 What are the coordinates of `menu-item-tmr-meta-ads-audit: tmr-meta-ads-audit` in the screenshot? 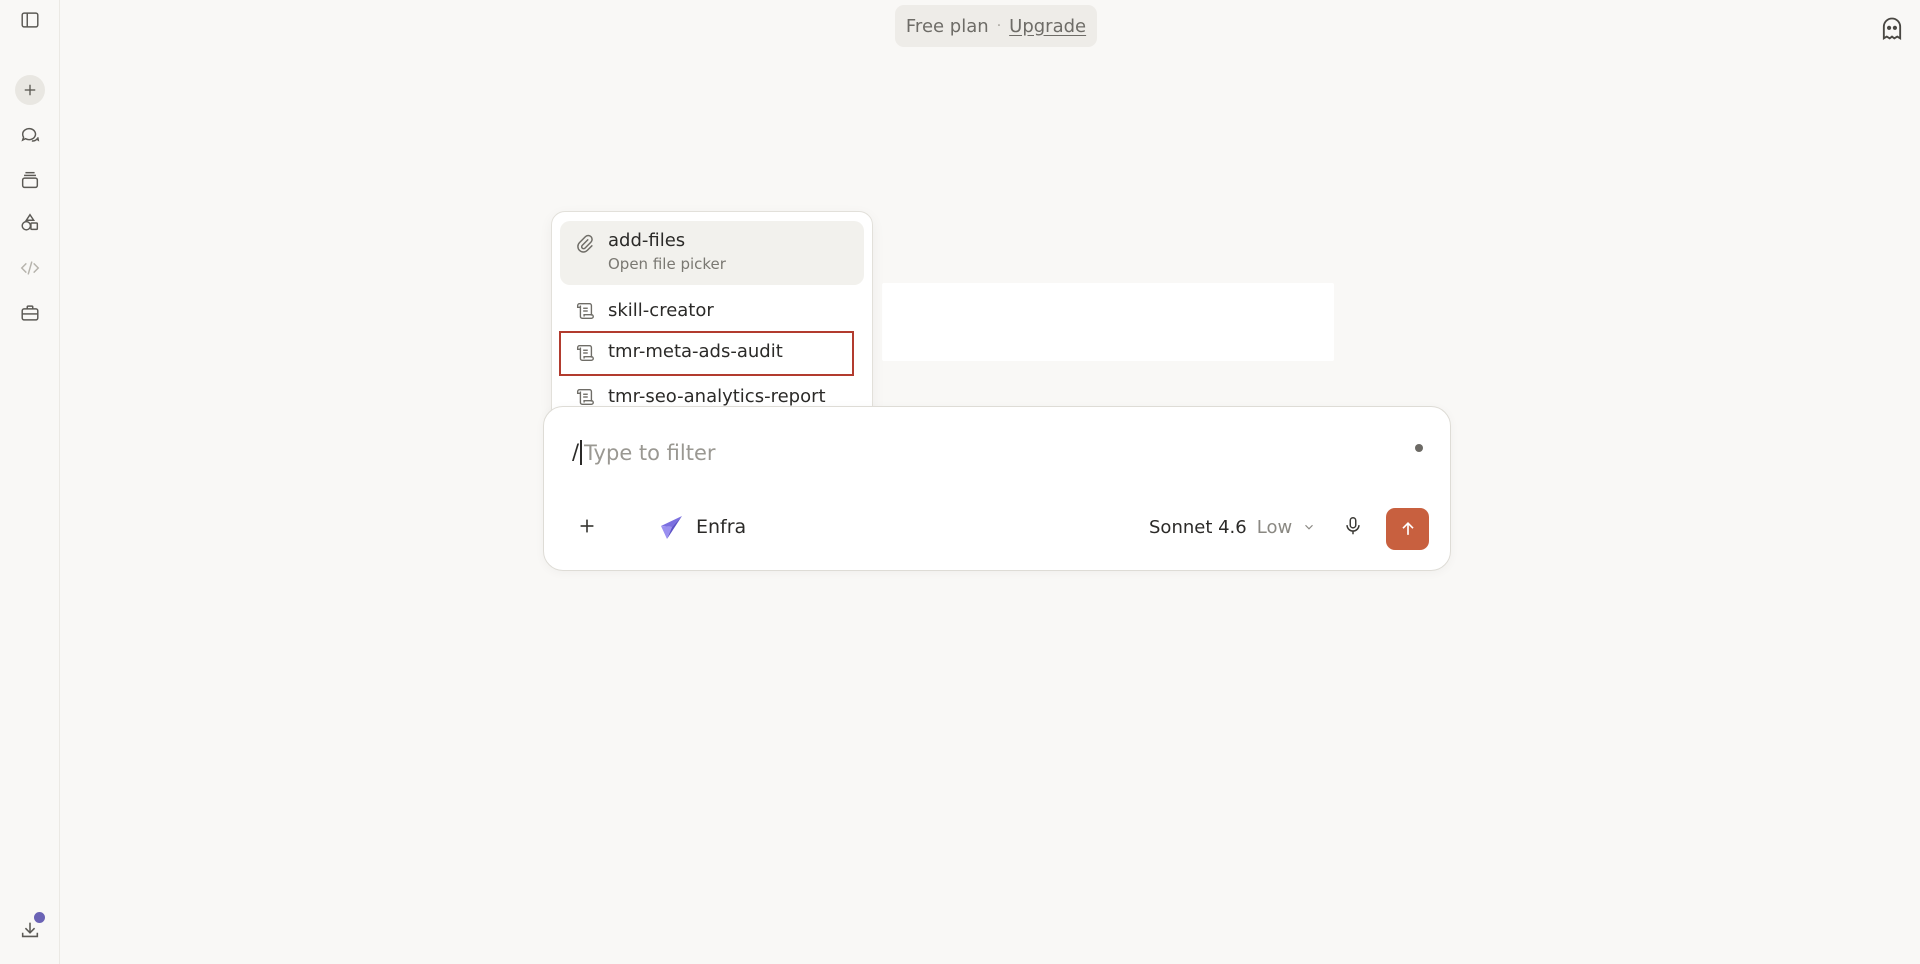 It's located at (706, 353).